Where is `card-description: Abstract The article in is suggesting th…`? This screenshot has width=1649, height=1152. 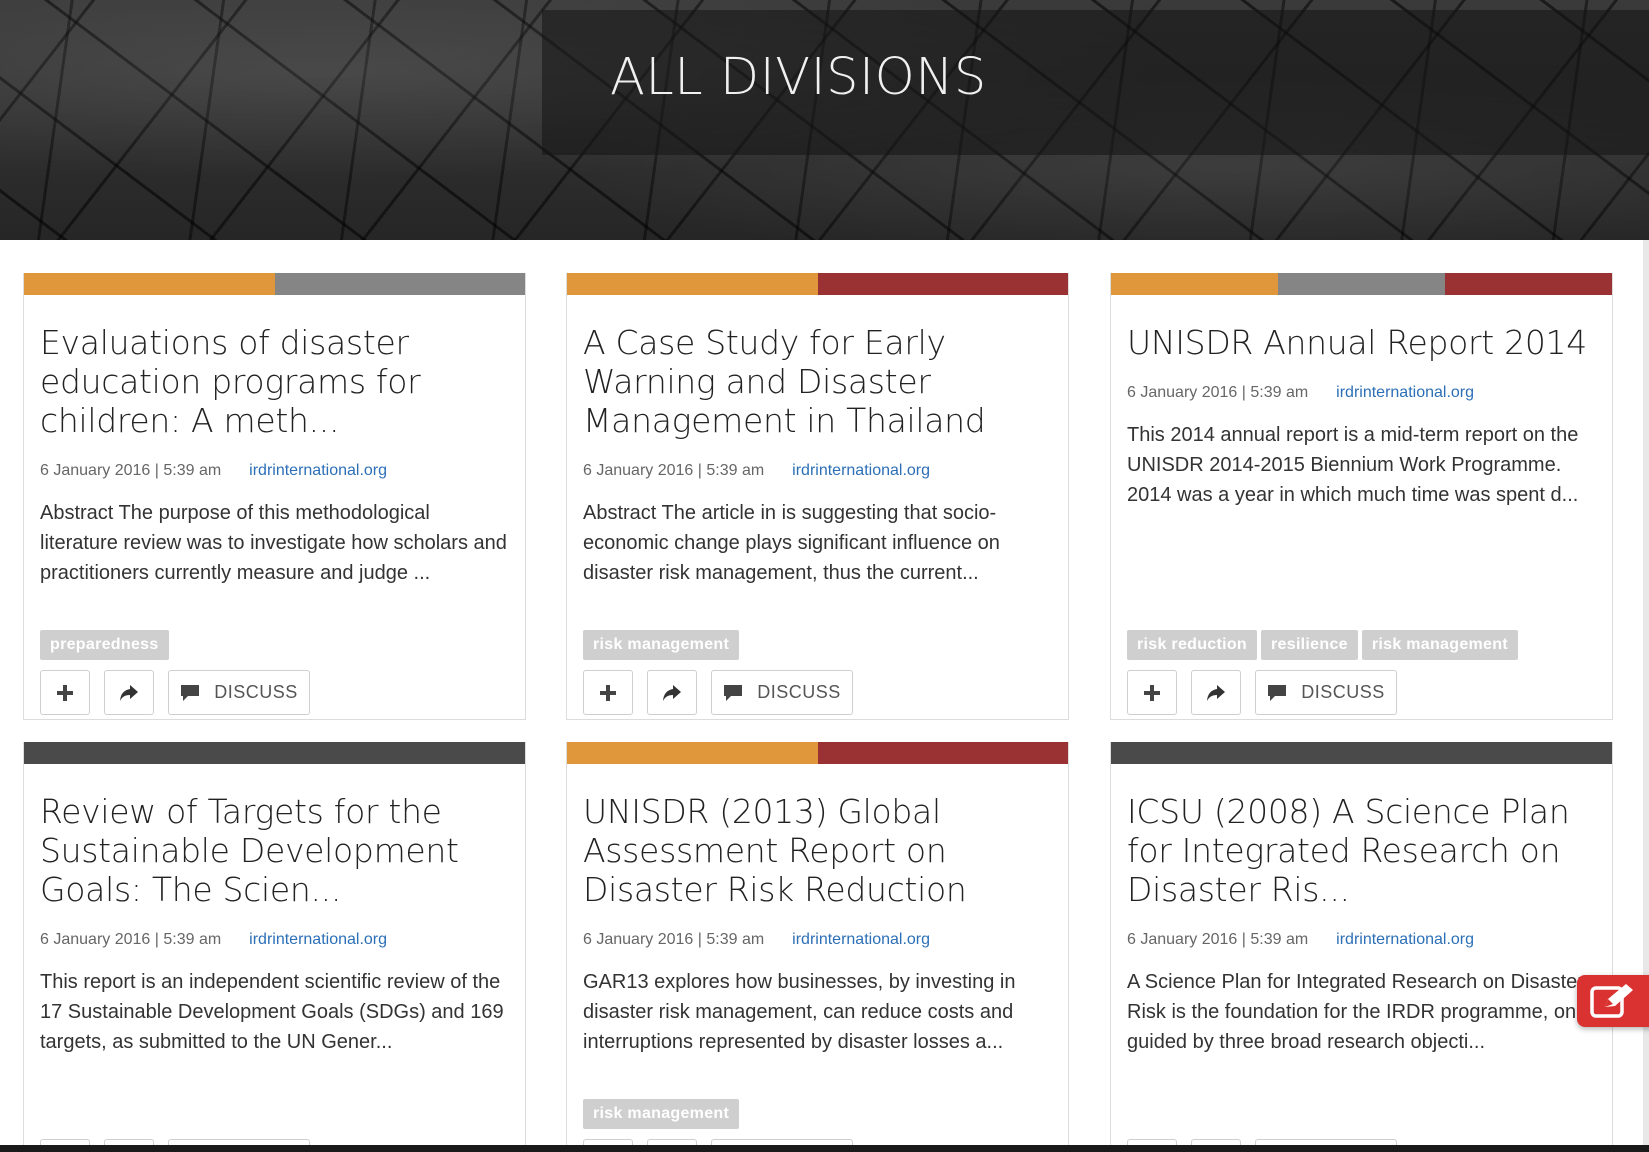
card-description: Abstract The article in is suggesting th… is located at coordinates (791, 543).